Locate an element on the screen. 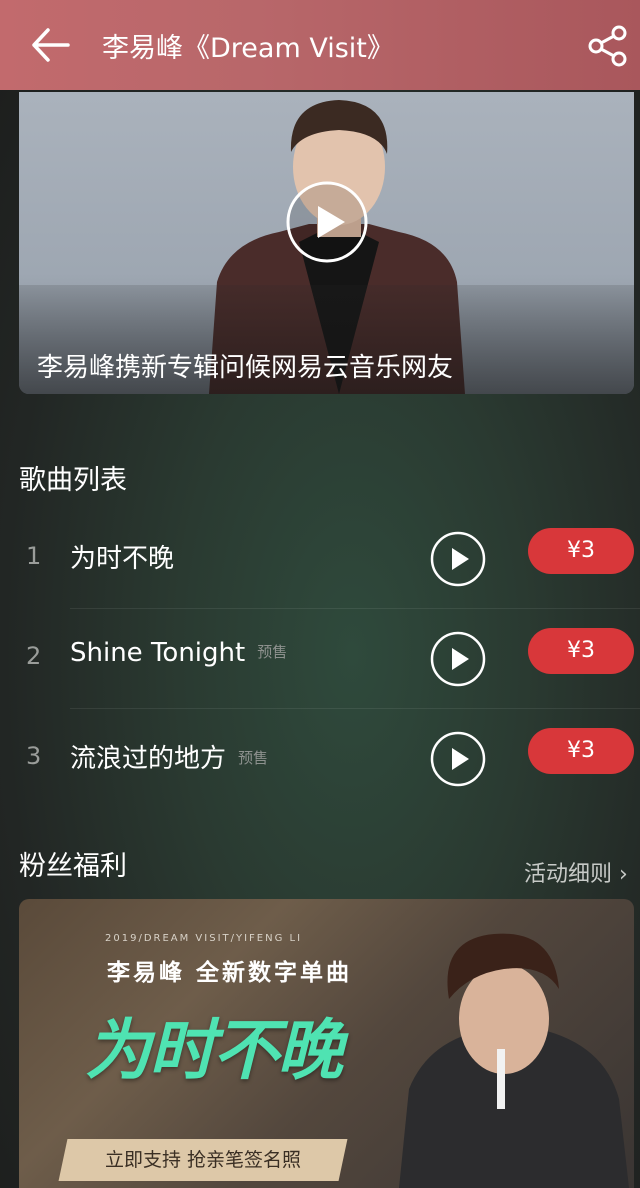 Image resolution: width=640 pixels, height=1188 pixels. song-number: 3 is located at coordinates (34, 756).